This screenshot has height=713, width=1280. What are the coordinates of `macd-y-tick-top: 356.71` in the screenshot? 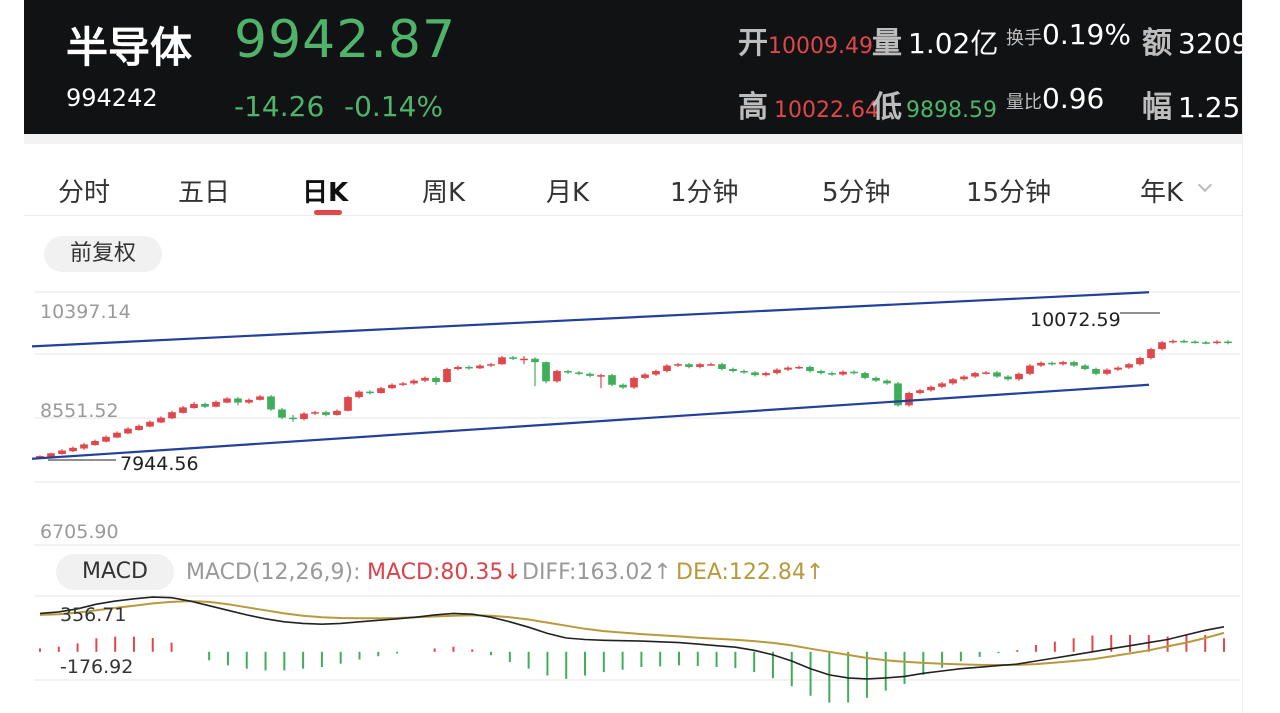 It's located at (93, 615).